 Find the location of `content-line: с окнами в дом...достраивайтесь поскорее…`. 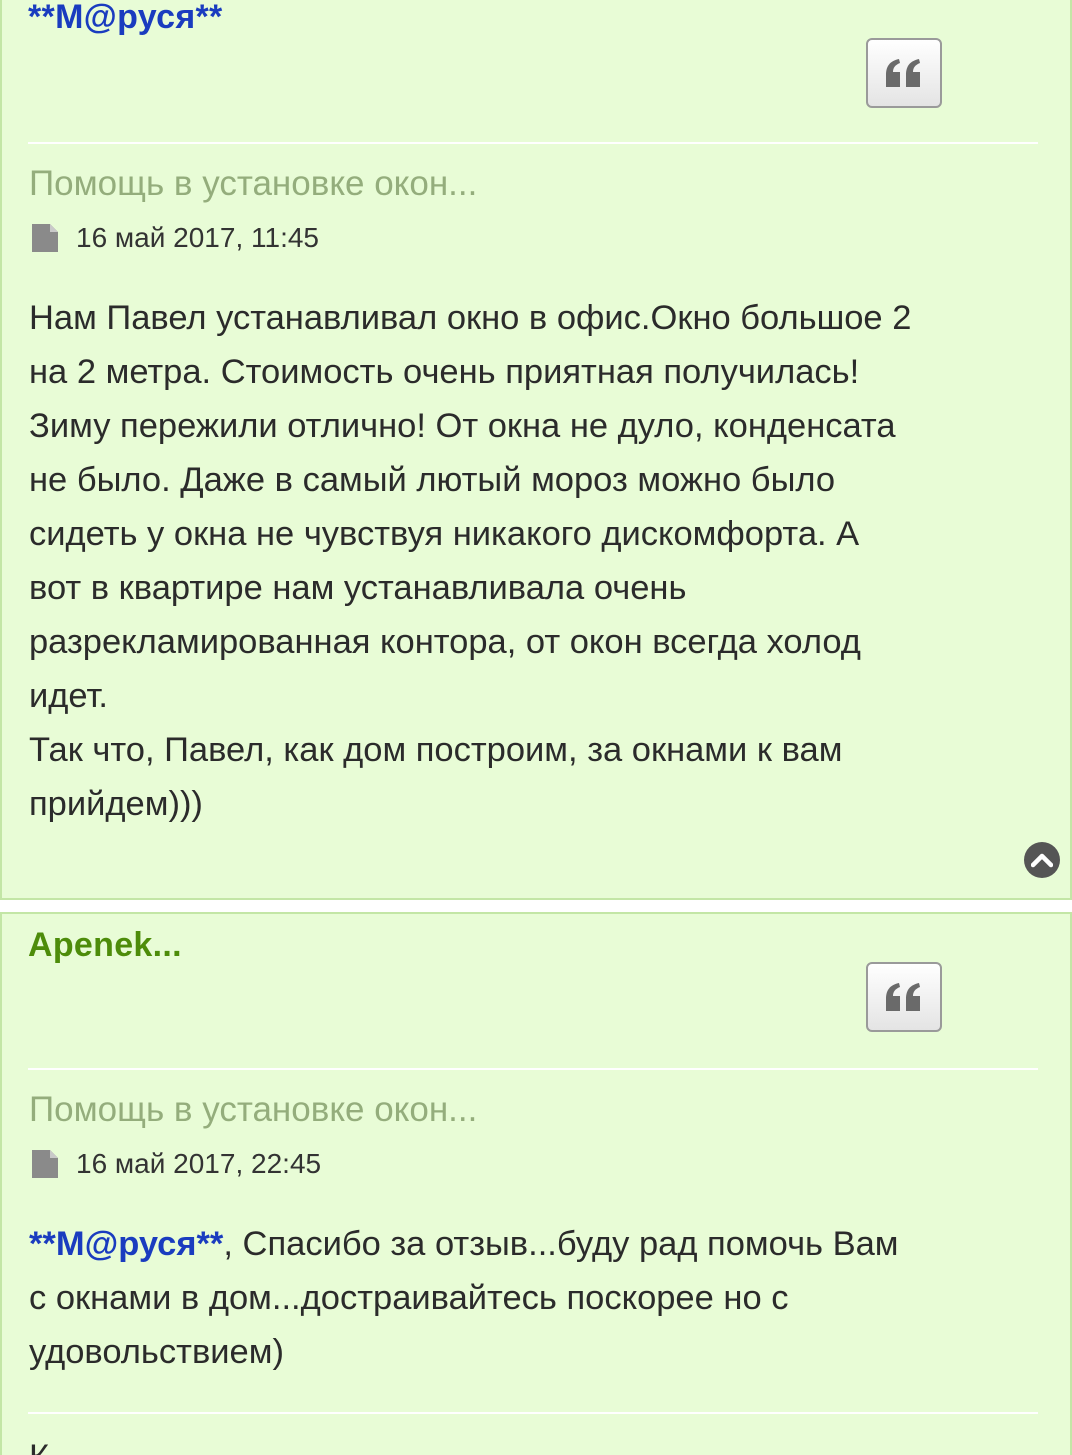

content-line: с окнами в дом...достраивайтесь поскорее… is located at coordinates (409, 1298).